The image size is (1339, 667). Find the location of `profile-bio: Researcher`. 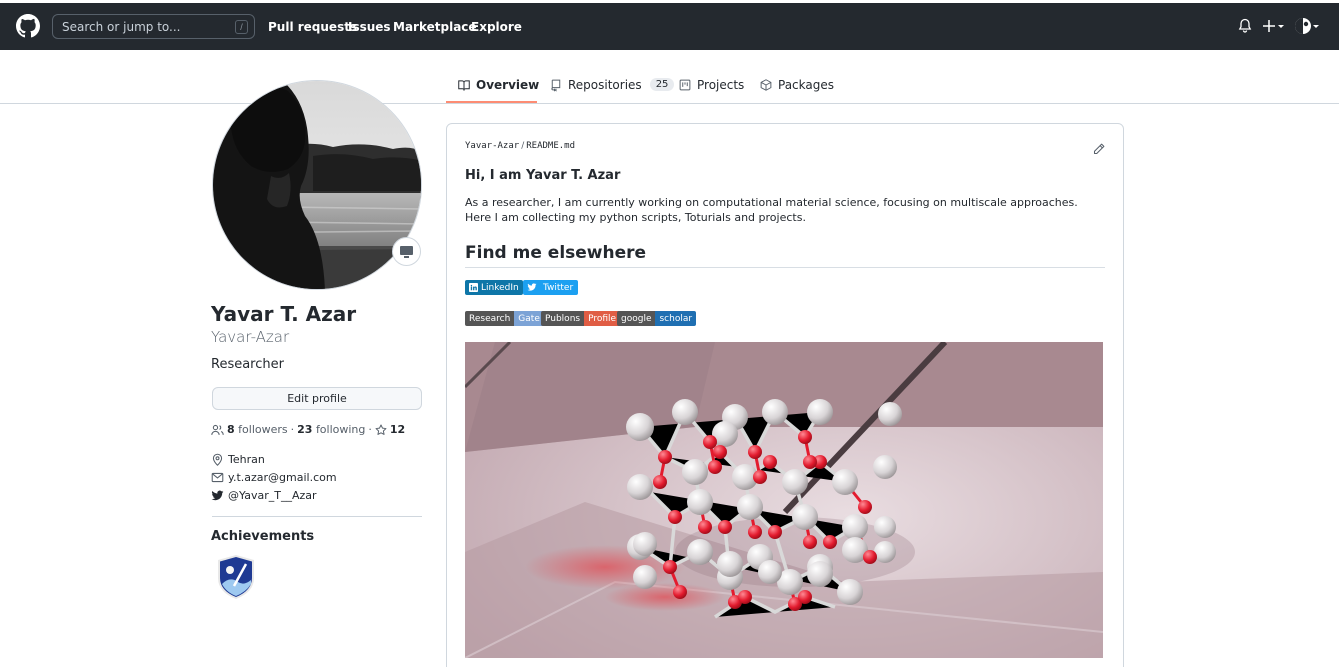

profile-bio: Researcher is located at coordinates (247, 364).